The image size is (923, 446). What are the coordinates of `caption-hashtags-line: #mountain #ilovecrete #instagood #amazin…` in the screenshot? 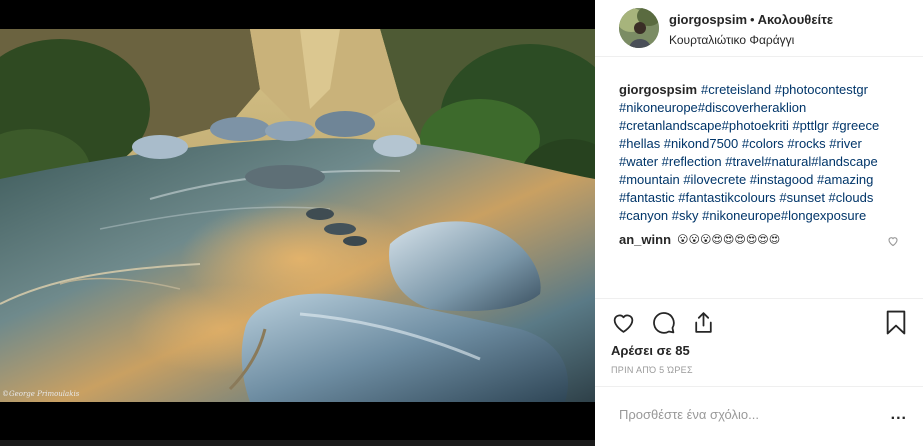 It's located at (746, 179).